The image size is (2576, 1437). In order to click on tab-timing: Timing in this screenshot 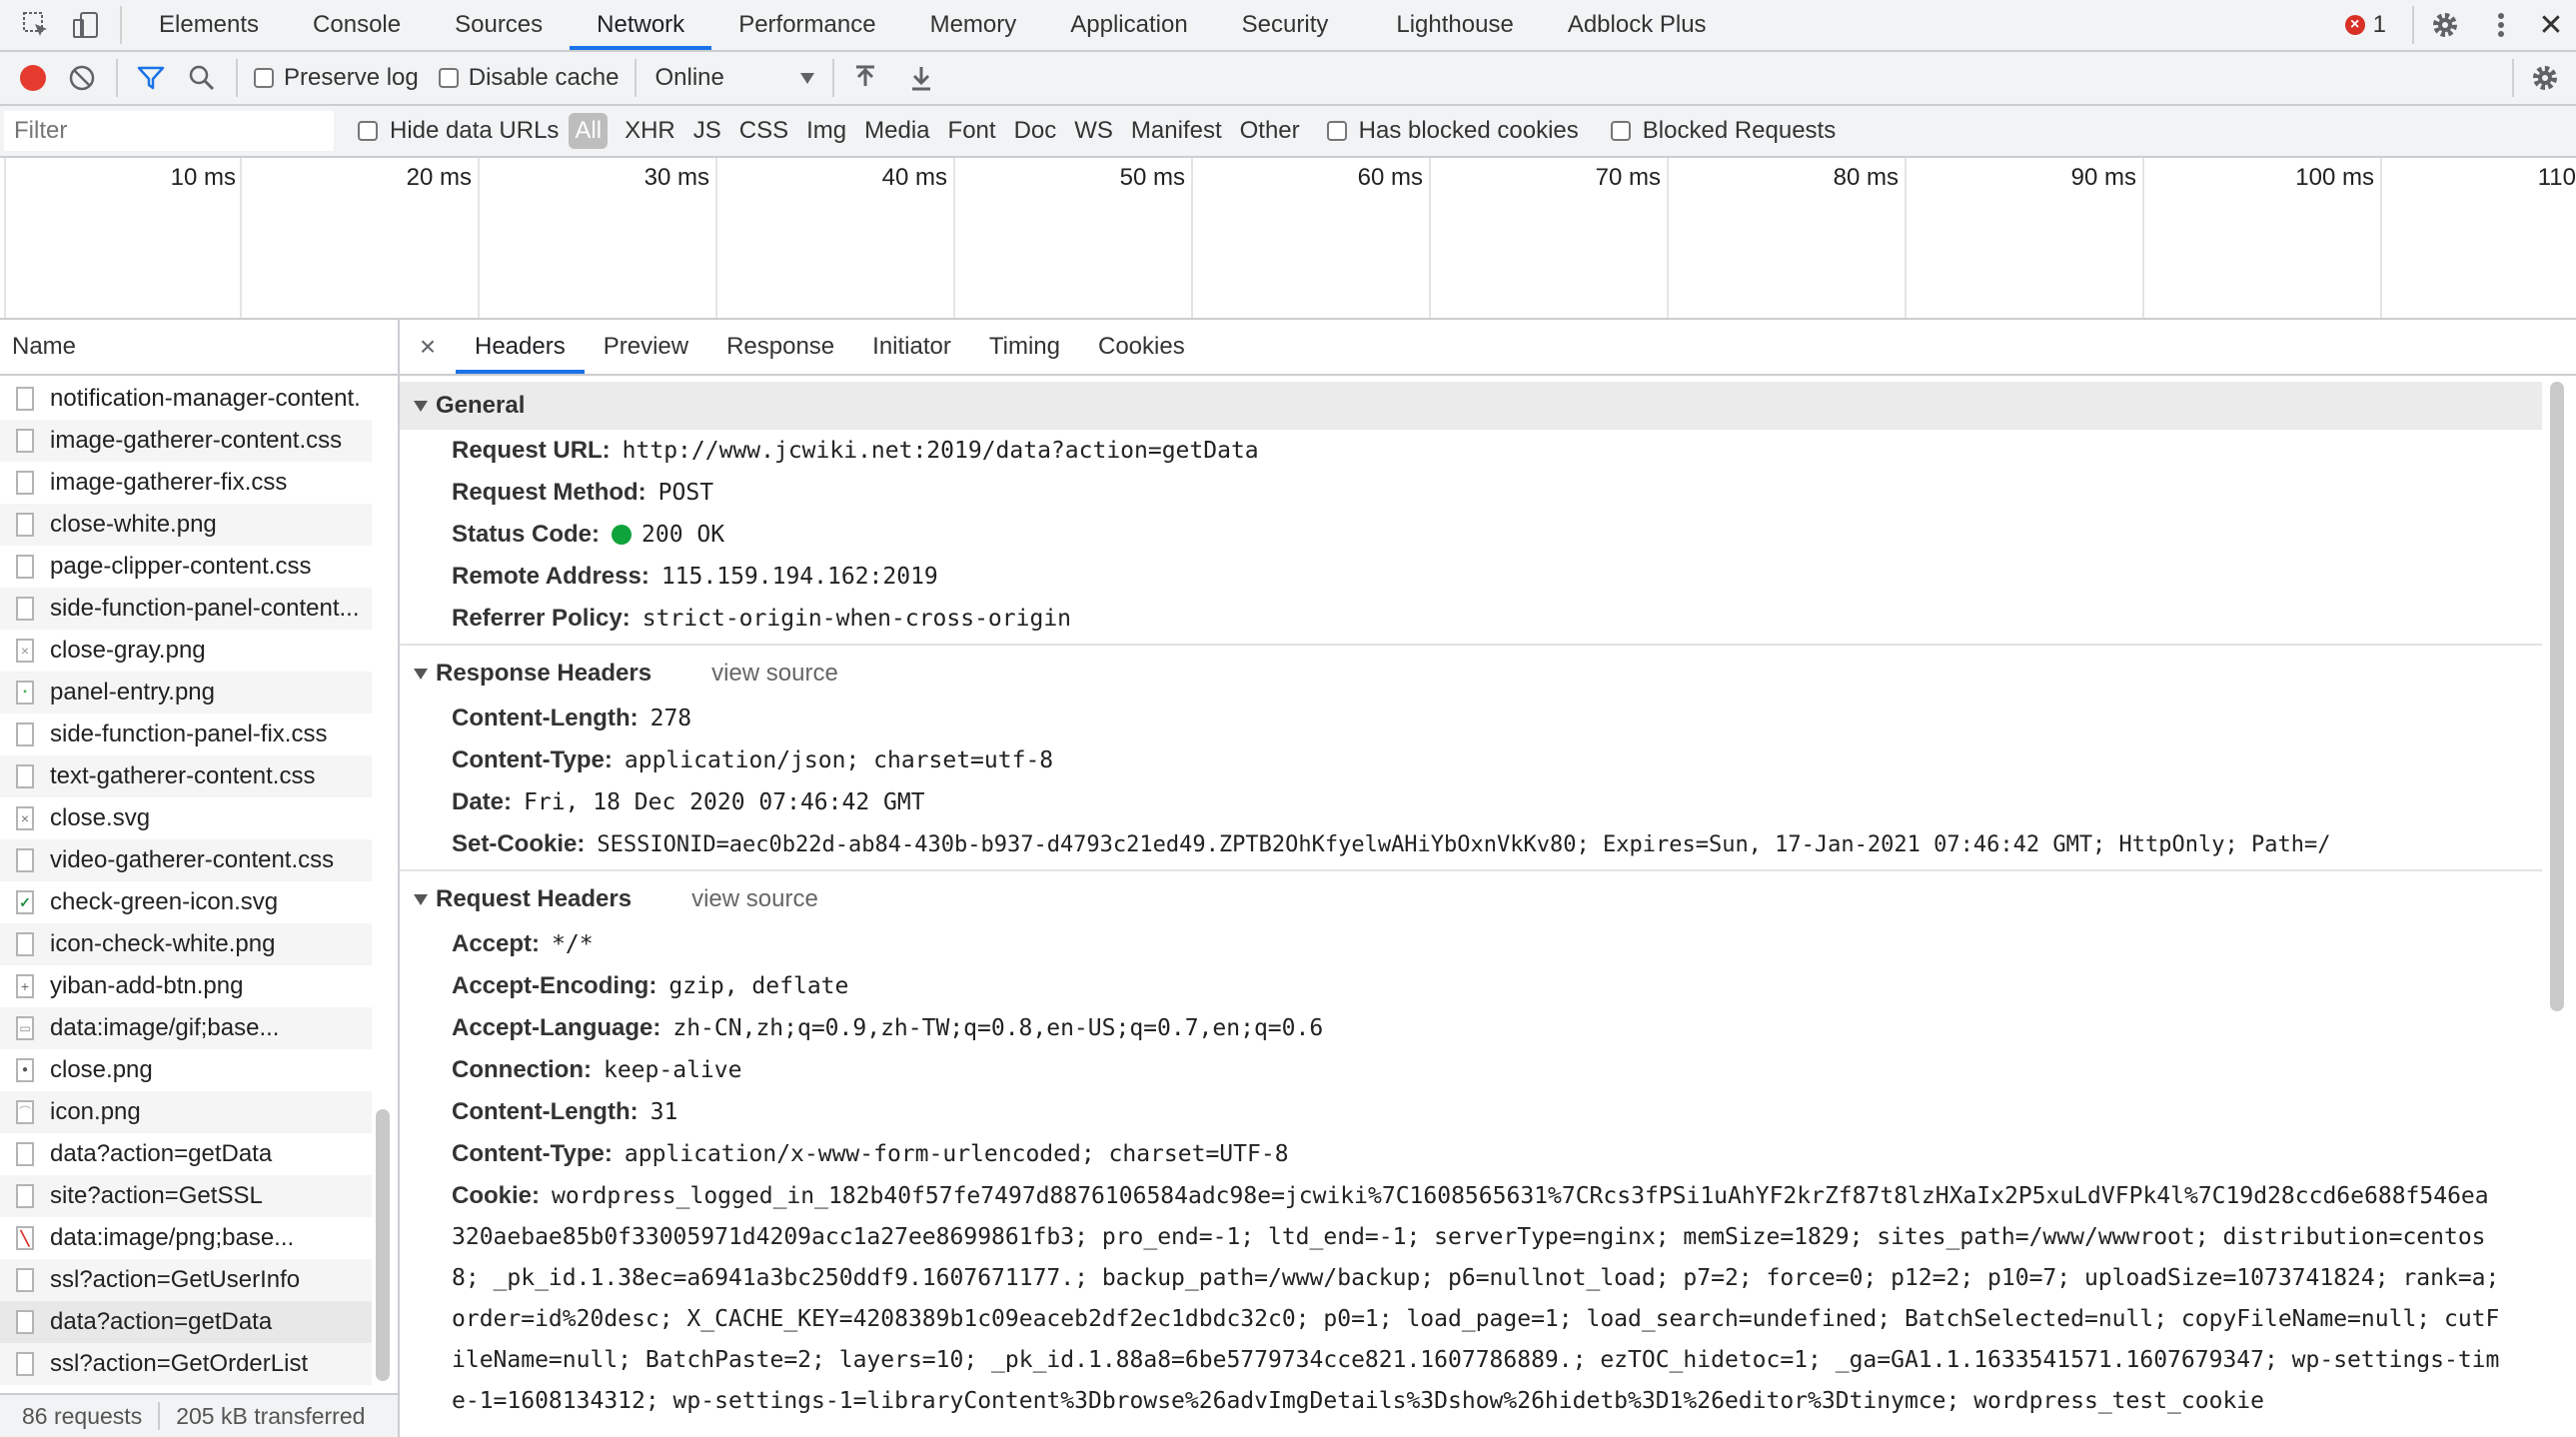, I will do `click(1024, 347)`.